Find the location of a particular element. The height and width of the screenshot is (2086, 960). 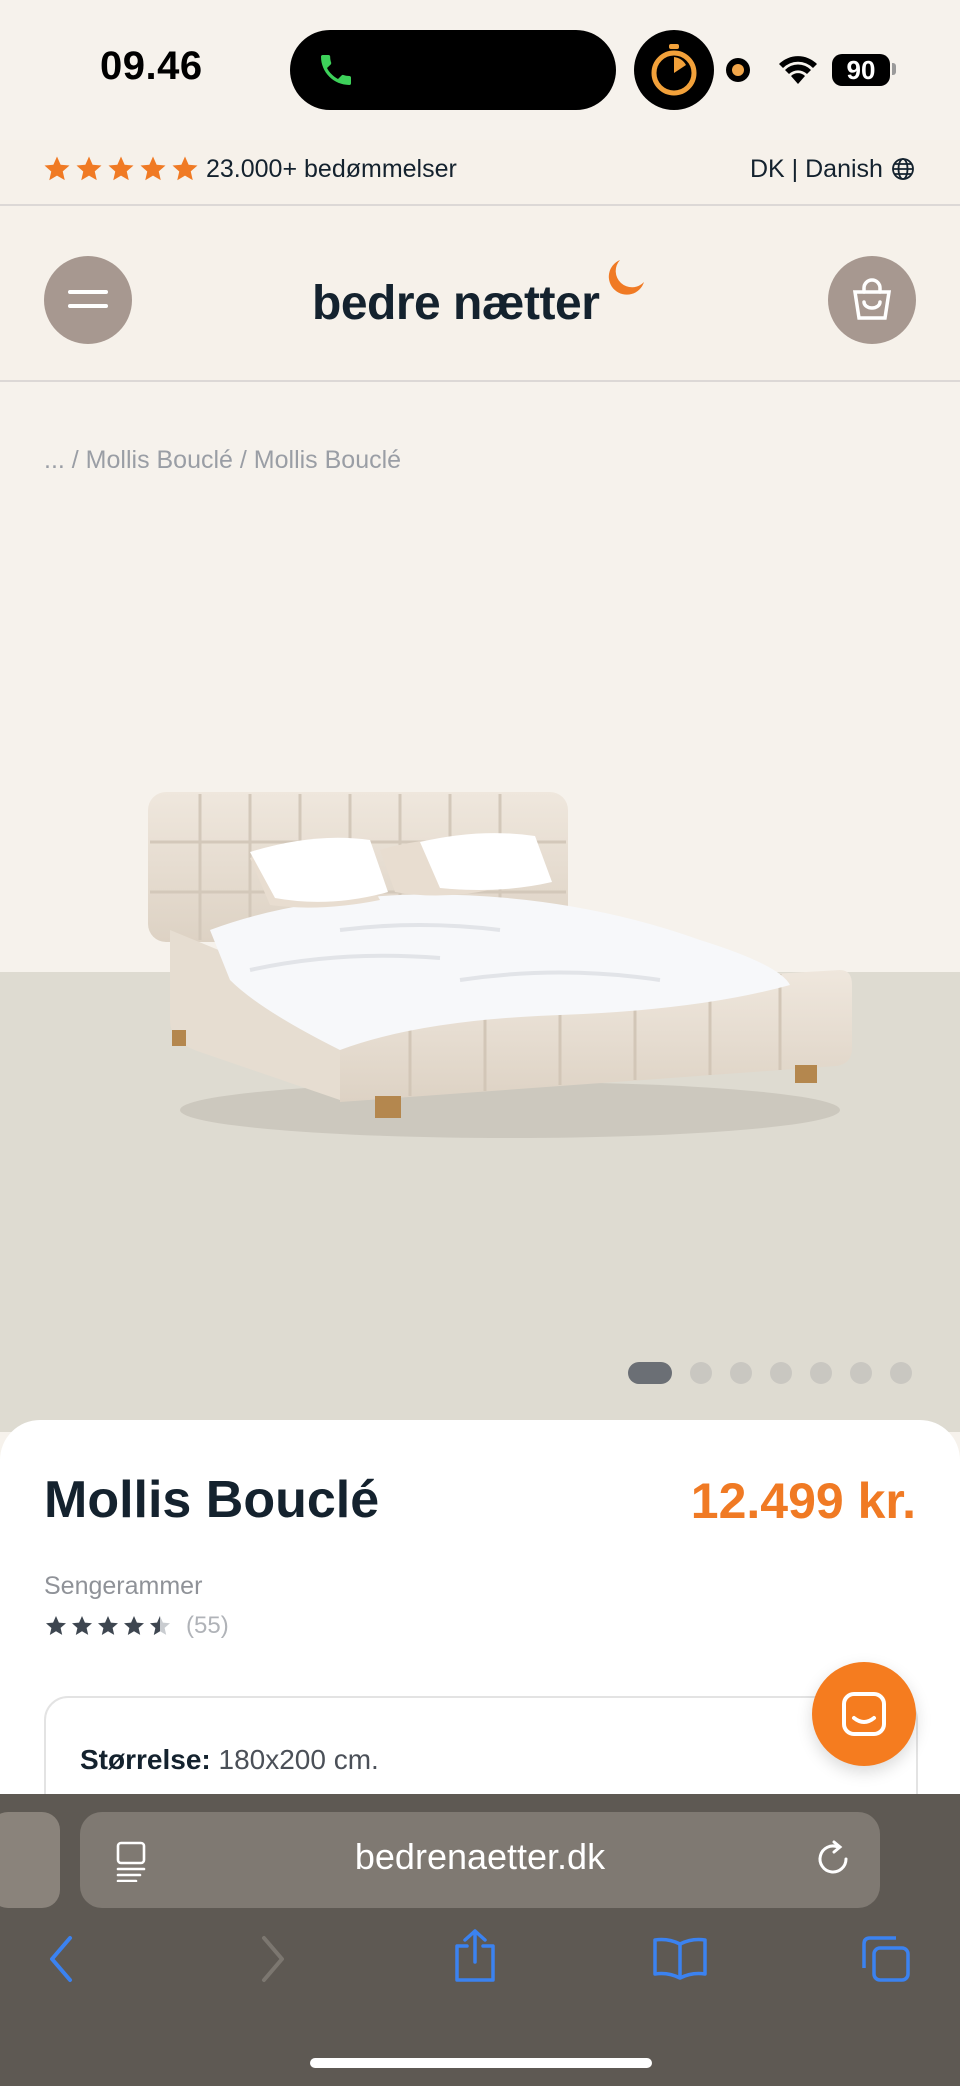

chat-button is located at coordinates (864, 1714).